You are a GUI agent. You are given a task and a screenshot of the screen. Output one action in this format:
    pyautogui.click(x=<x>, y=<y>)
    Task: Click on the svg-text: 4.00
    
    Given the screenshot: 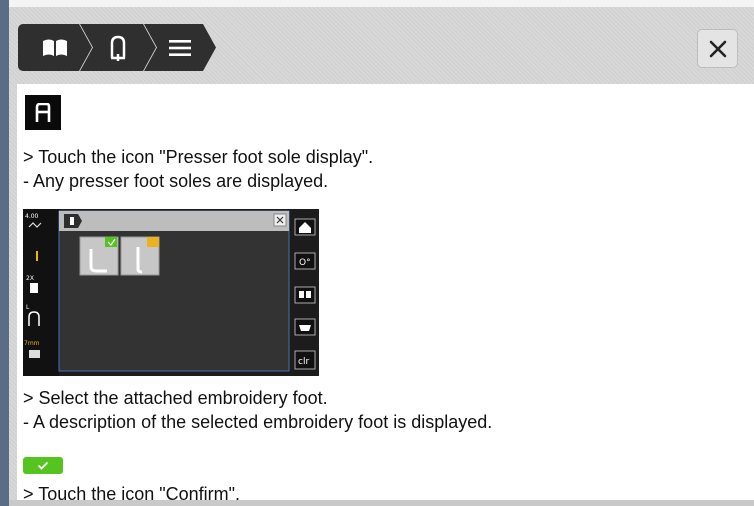 What is the action you would take?
    pyautogui.click(x=32, y=216)
    